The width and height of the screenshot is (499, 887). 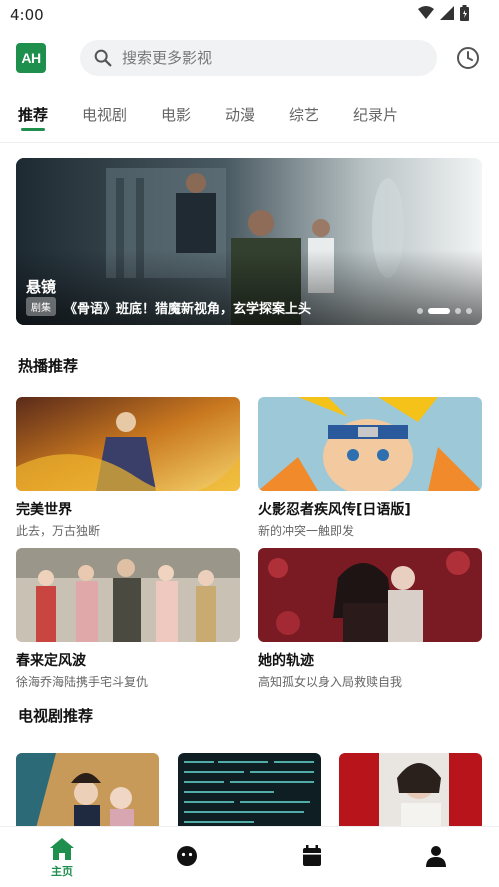 What do you see at coordinates (249, 142) in the screenshot?
I see `tab-divider` at bounding box center [249, 142].